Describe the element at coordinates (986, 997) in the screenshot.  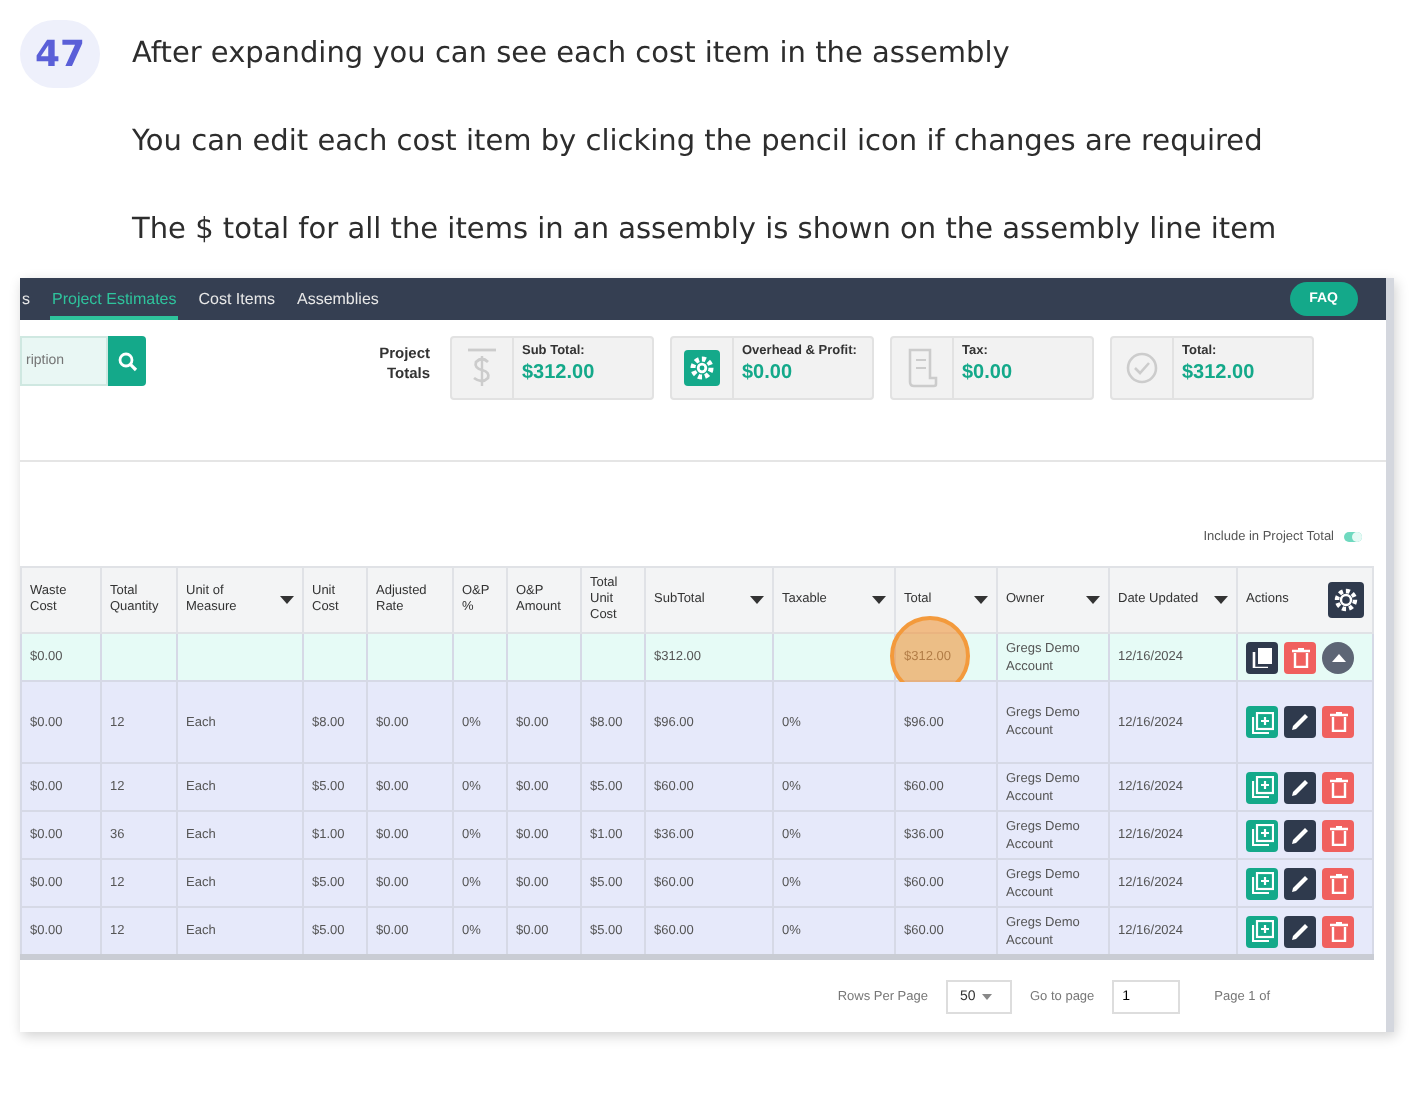
I see `caret-down-icon` at that location.